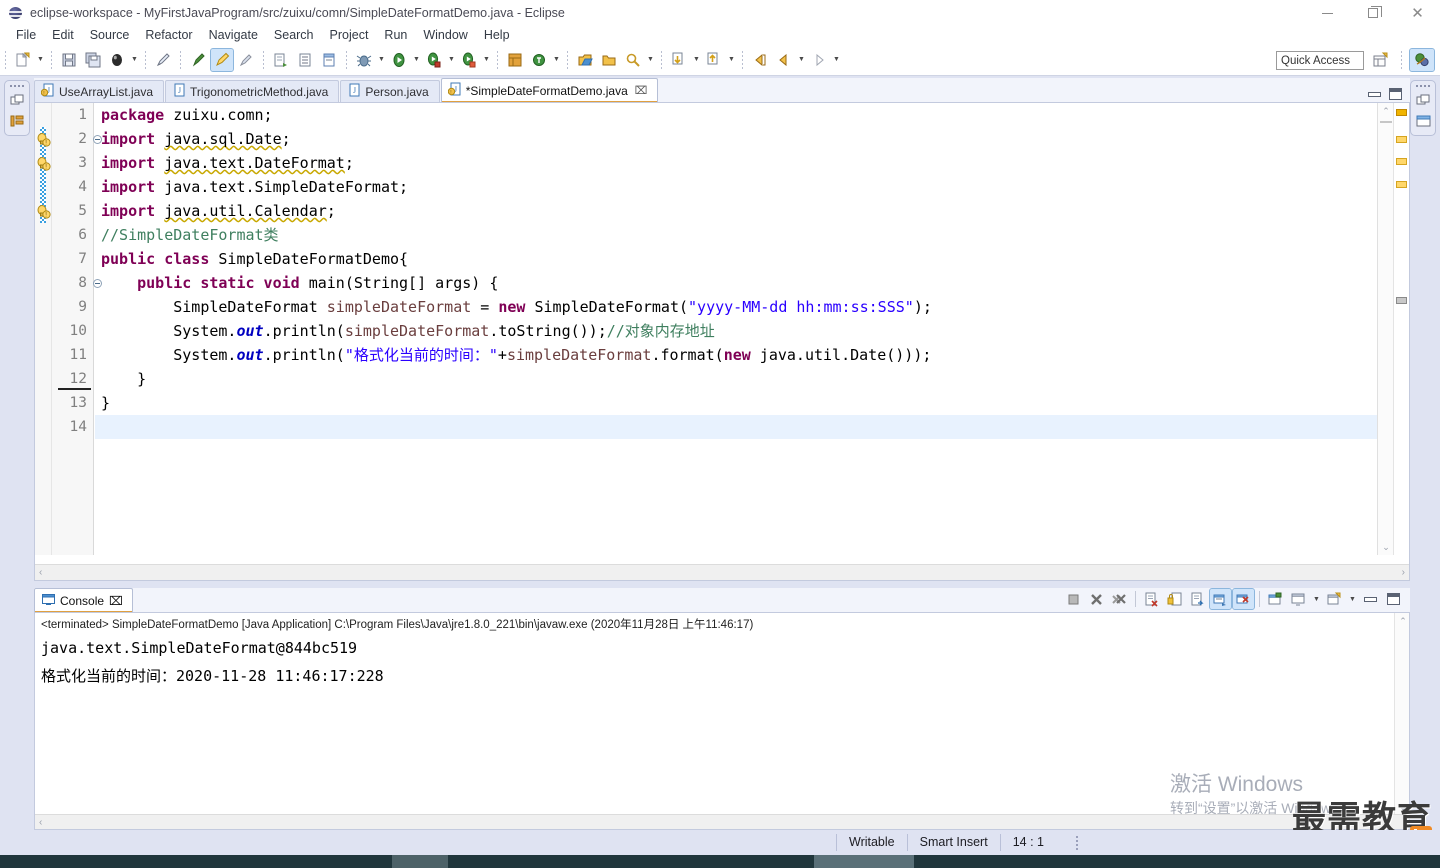 The image size is (1440, 868). I want to click on editor-tab-simpledateformatdemojava: J! *SimpleDateFormatDemo.java ⌧, so click(549, 90).